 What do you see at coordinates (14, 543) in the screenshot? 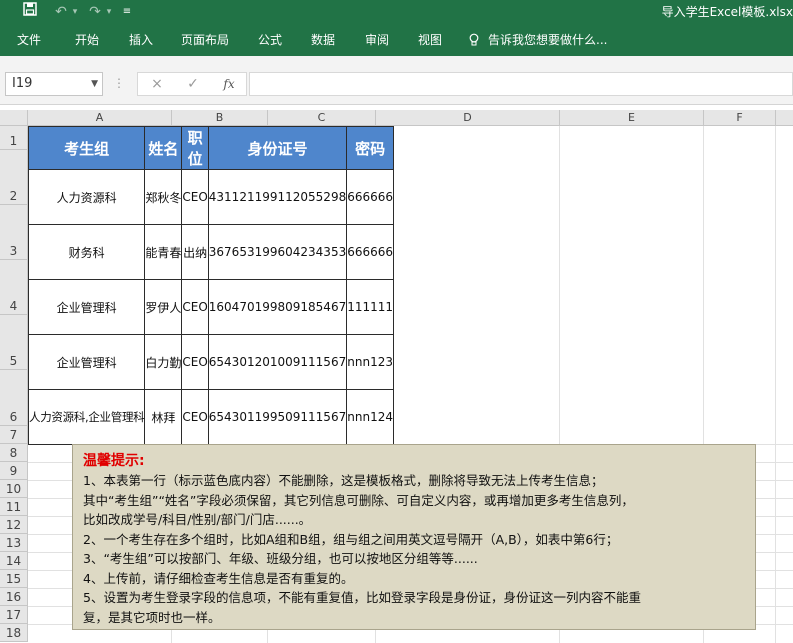
I see `row-header-13: 13` at bounding box center [14, 543].